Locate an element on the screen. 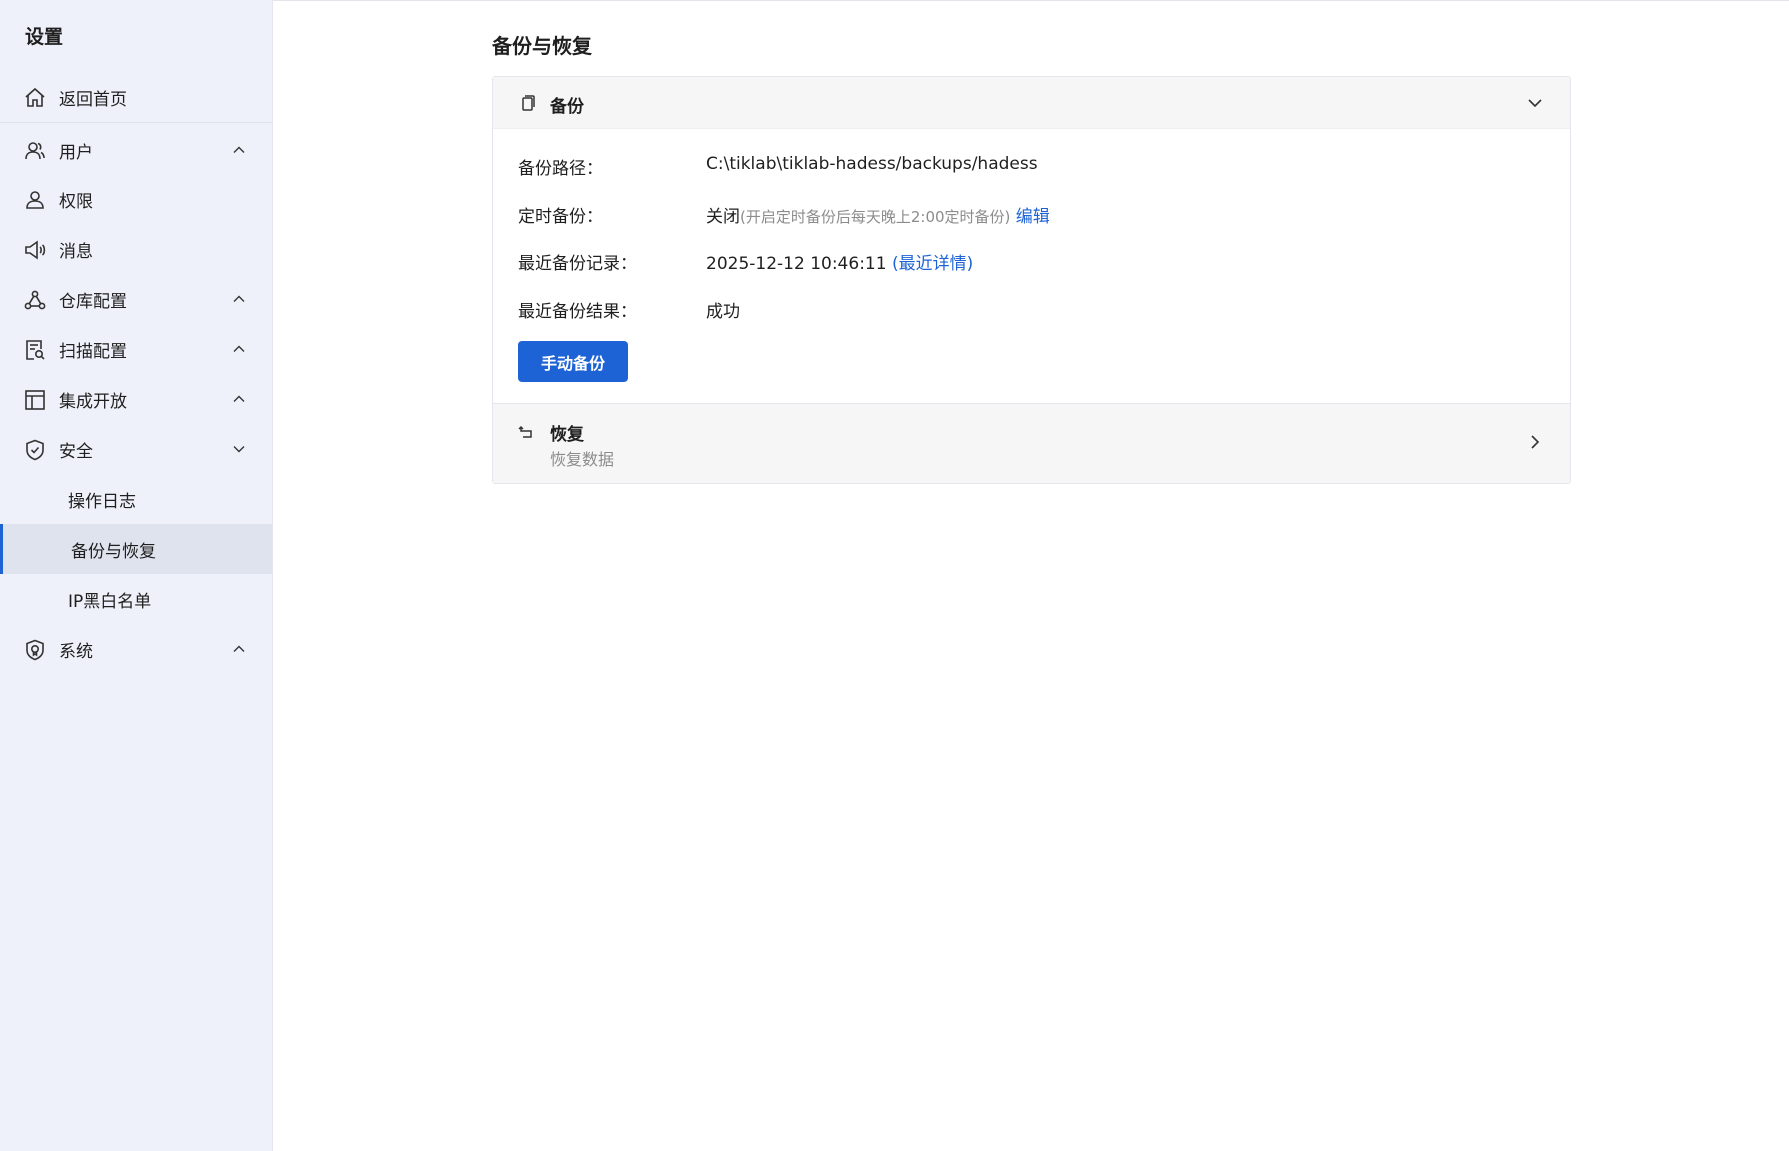 This screenshot has height=1151, width=1789. sidebar-item-label: 备份与恢复 is located at coordinates (113, 551).